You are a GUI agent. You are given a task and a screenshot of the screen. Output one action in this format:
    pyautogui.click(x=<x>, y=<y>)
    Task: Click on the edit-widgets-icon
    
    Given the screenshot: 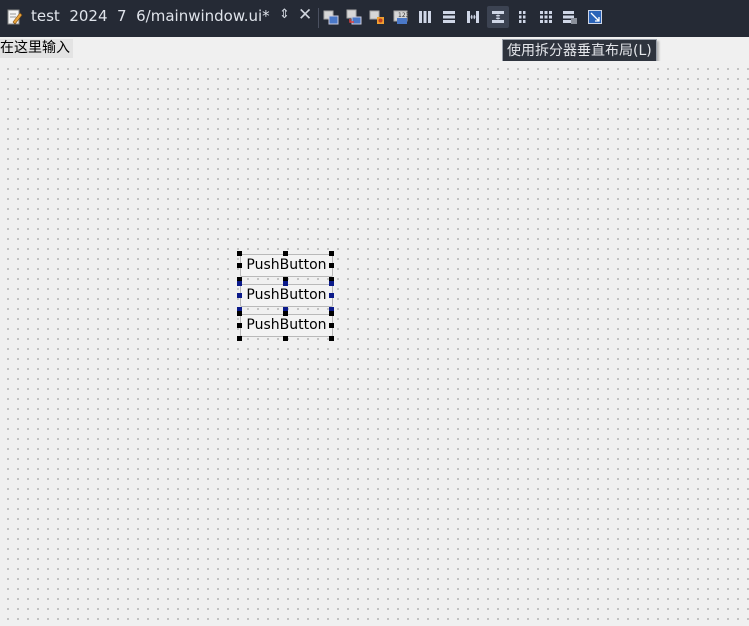 What is the action you would take?
    pyautogui.click(x=331, y=17)
    